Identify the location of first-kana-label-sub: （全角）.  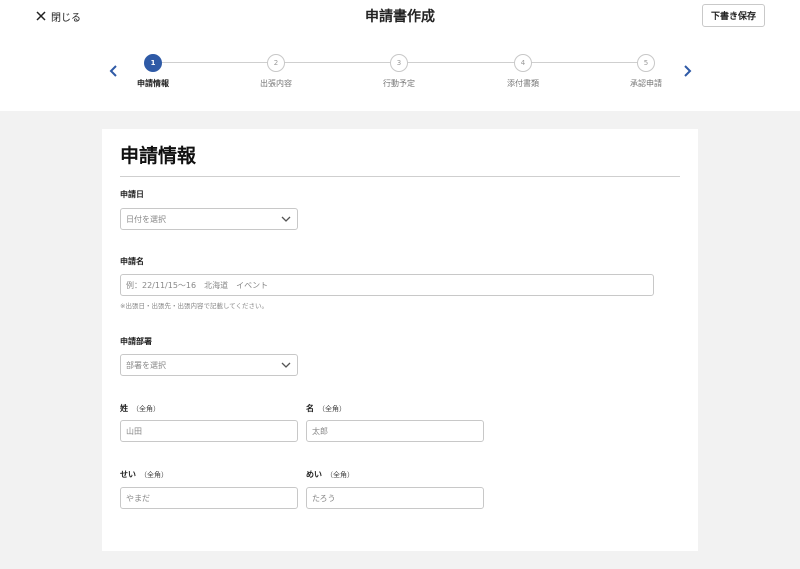
(340, 475).